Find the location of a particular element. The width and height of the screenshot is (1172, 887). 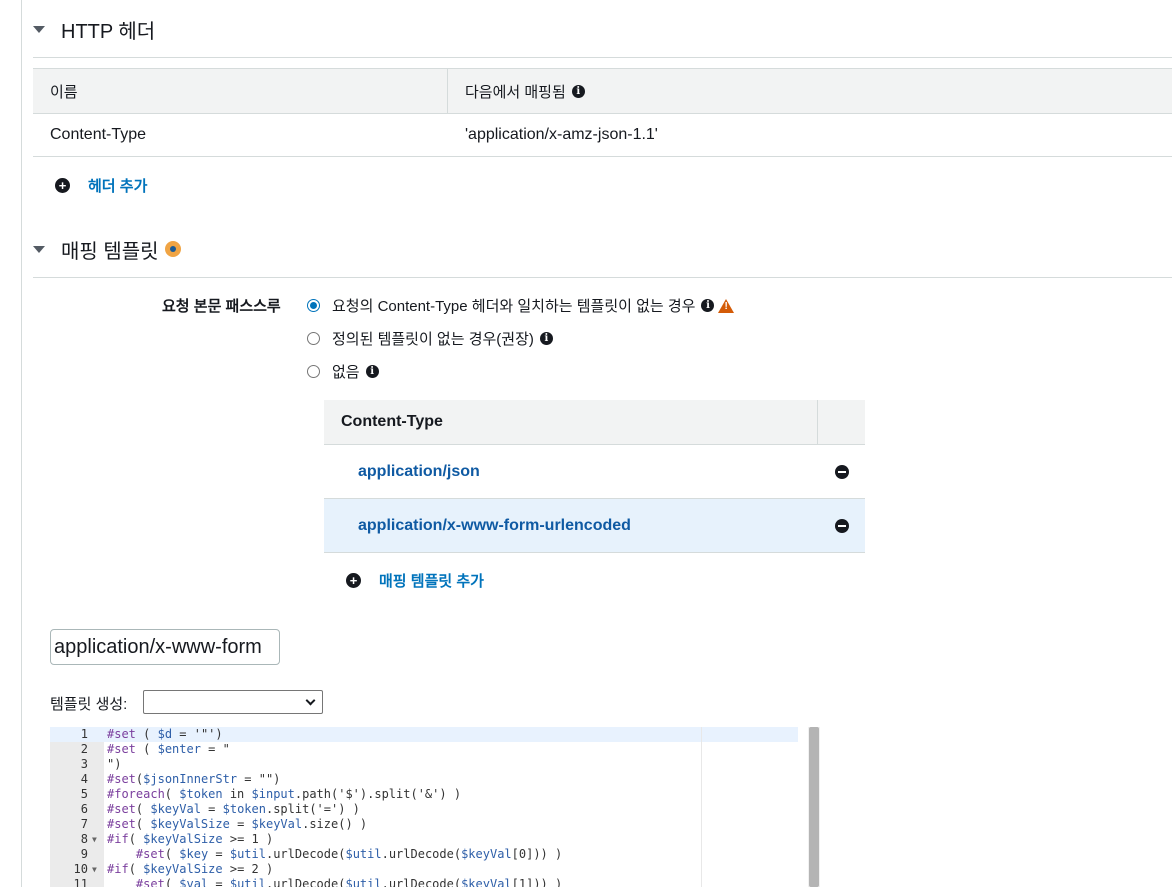

code-line: #if( $keyValSize >= 2 ) is located at coordinates (190, 869).